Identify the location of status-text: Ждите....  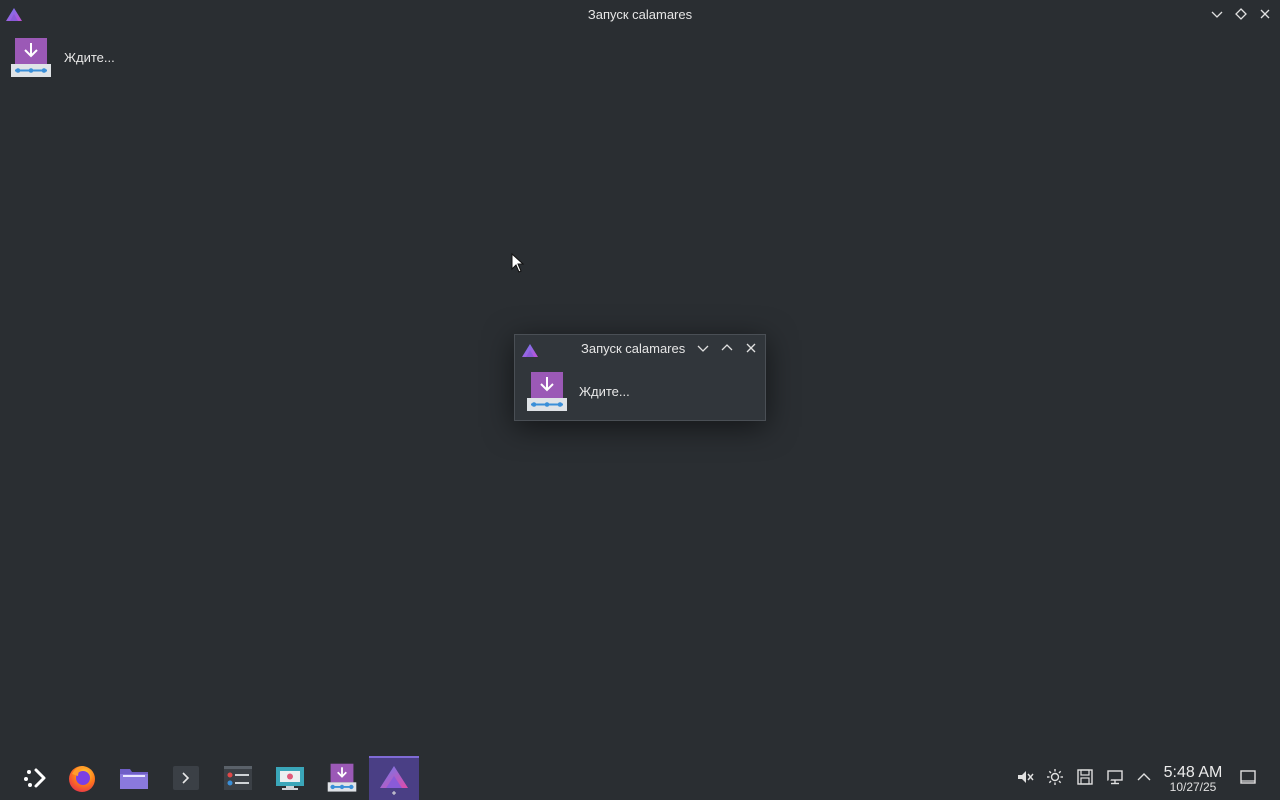
(89, 57).